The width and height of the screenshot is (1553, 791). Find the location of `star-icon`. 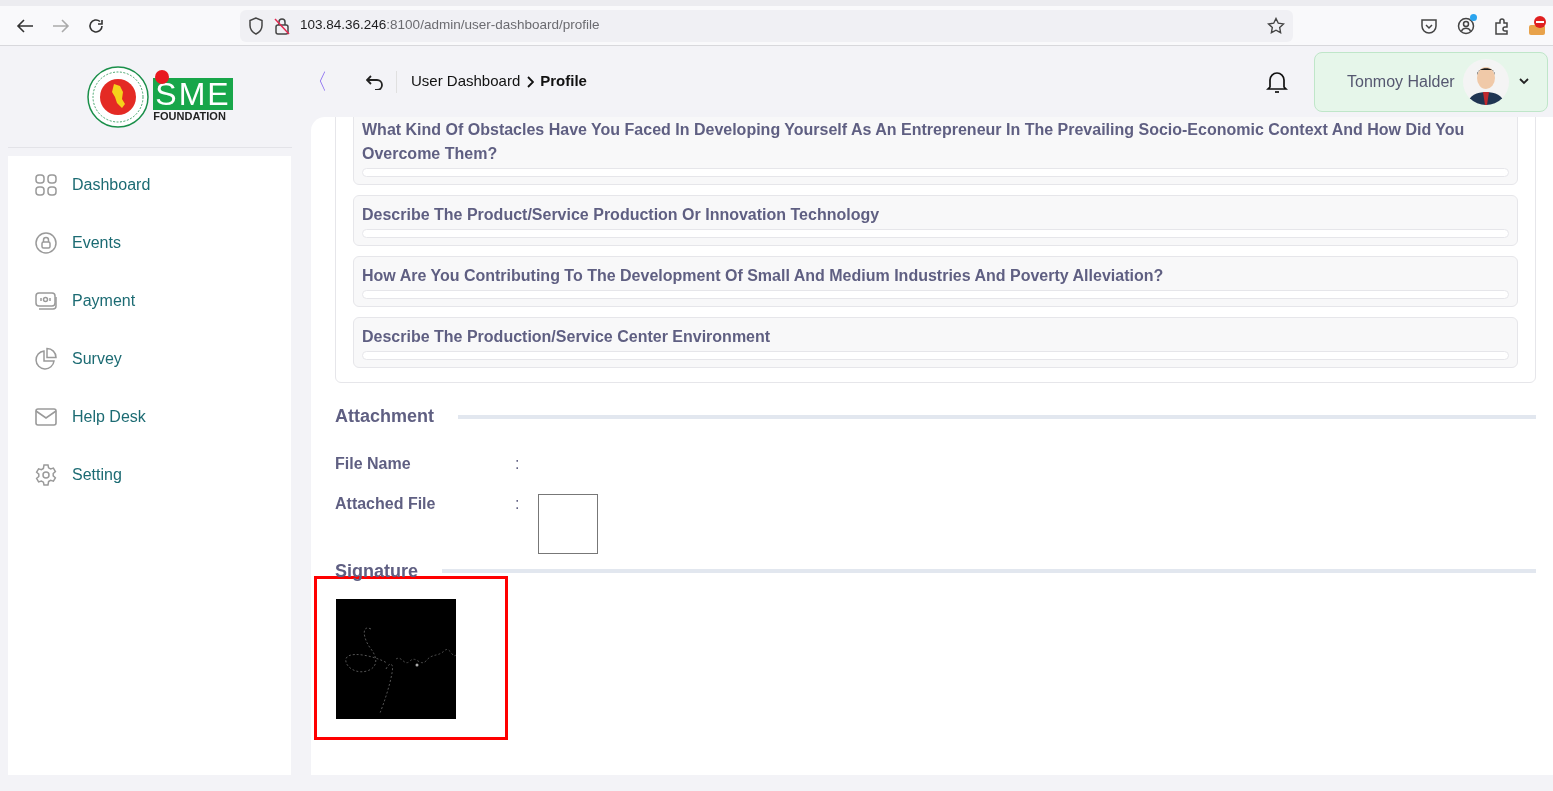

star-icon is located at coordinates (1276, 25).